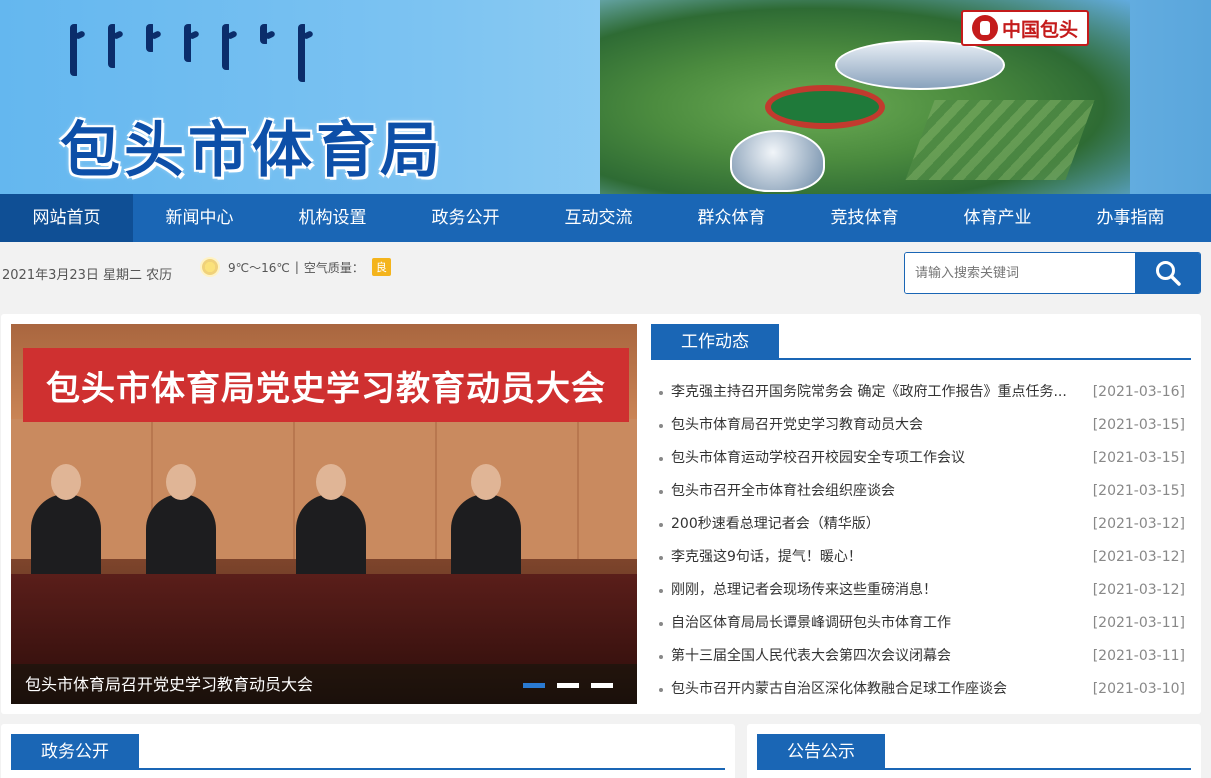 This screenshot has width=1211, height=778. Describe the element at coordinates (921, 590) in the screenshot. I see `list-item: 刚刚，总理记者会现场传来这些重磅消息！ [2021-03-12]` at that location.